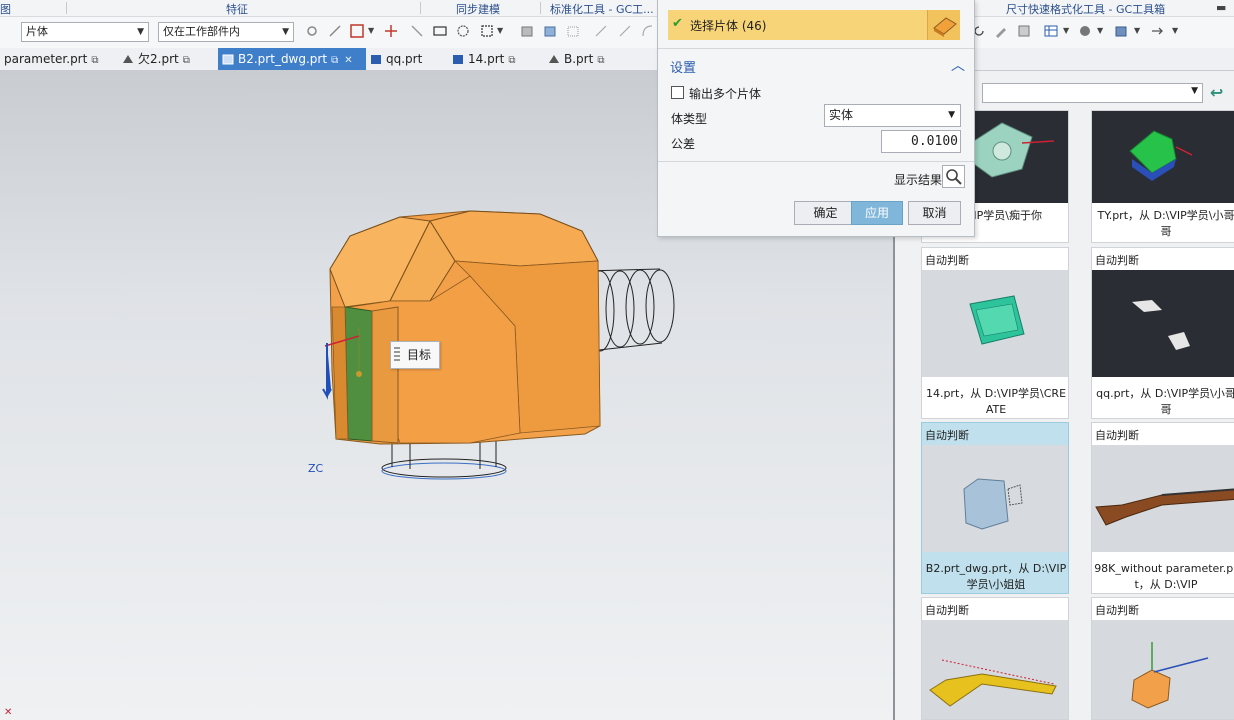 This screenshot has width=1234, height=720. I want to click on wireframe-icon, so click(573, 31).